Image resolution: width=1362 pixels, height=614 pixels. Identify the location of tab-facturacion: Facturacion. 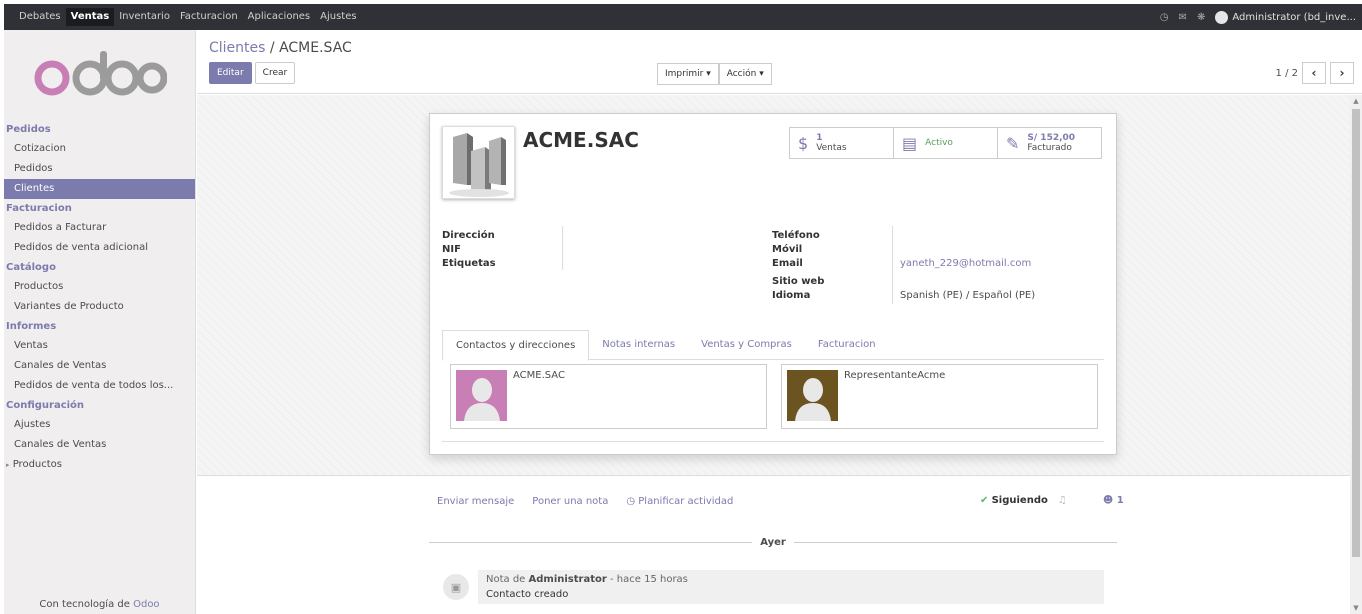
(847, 344).